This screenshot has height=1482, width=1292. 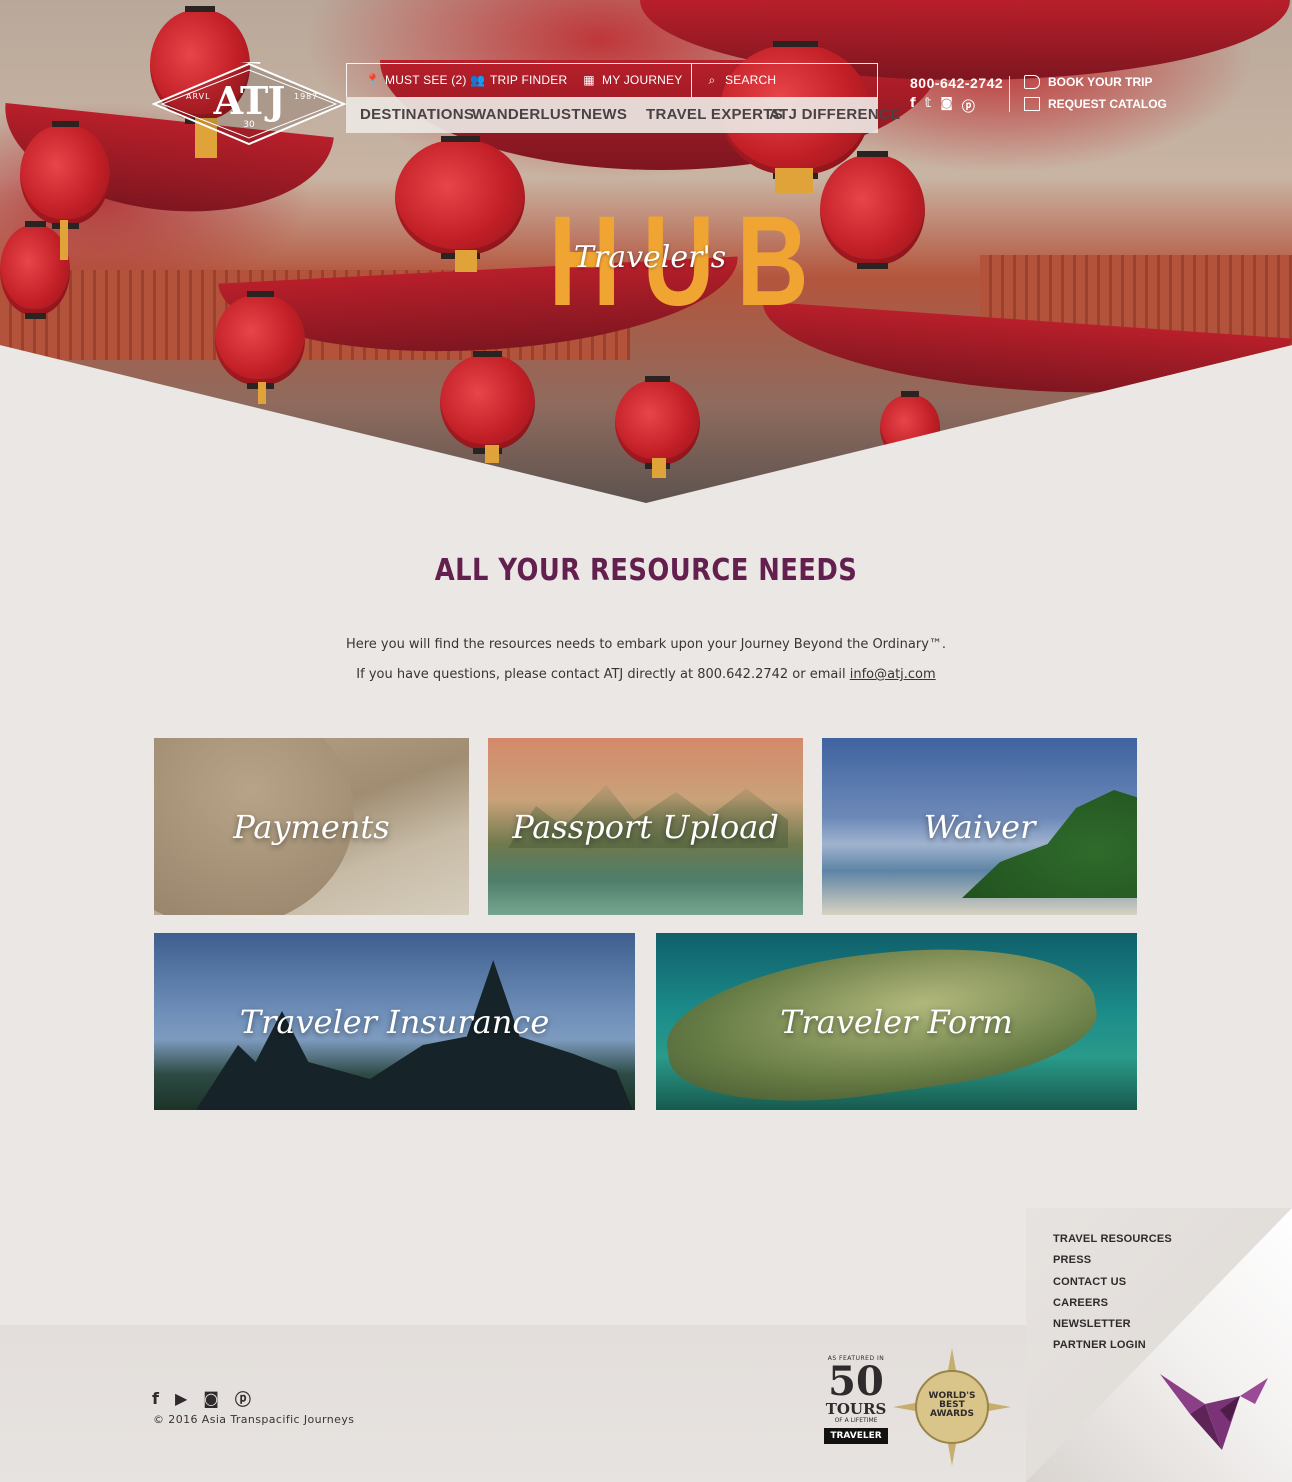 I want to click on tile-label: Payments, so click(x=311, y=826).